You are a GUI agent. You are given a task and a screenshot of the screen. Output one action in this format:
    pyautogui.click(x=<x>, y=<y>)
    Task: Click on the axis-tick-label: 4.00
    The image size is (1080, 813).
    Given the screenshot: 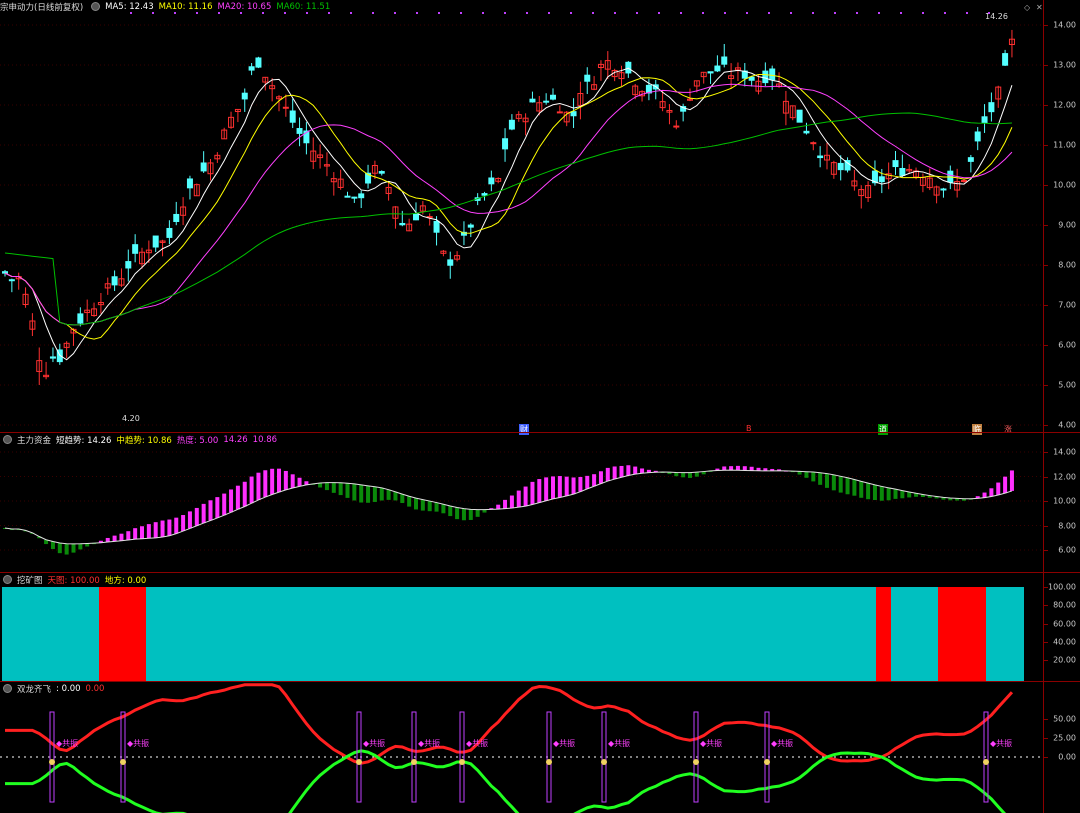 What is the action you would take?
    pyautogui.click(x=1067, y=425)
    